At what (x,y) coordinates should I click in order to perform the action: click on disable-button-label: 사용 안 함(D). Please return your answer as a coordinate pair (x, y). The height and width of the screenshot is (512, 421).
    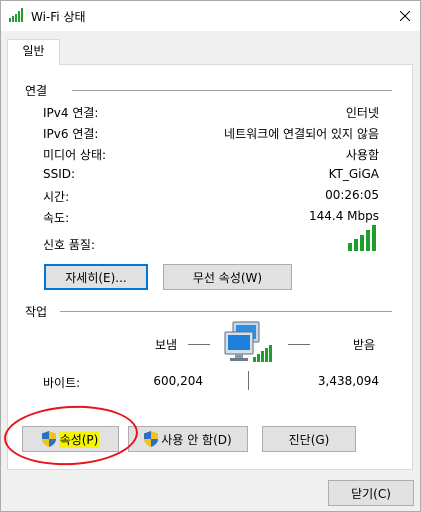
    Looking at the image, I should click on (196, 439).